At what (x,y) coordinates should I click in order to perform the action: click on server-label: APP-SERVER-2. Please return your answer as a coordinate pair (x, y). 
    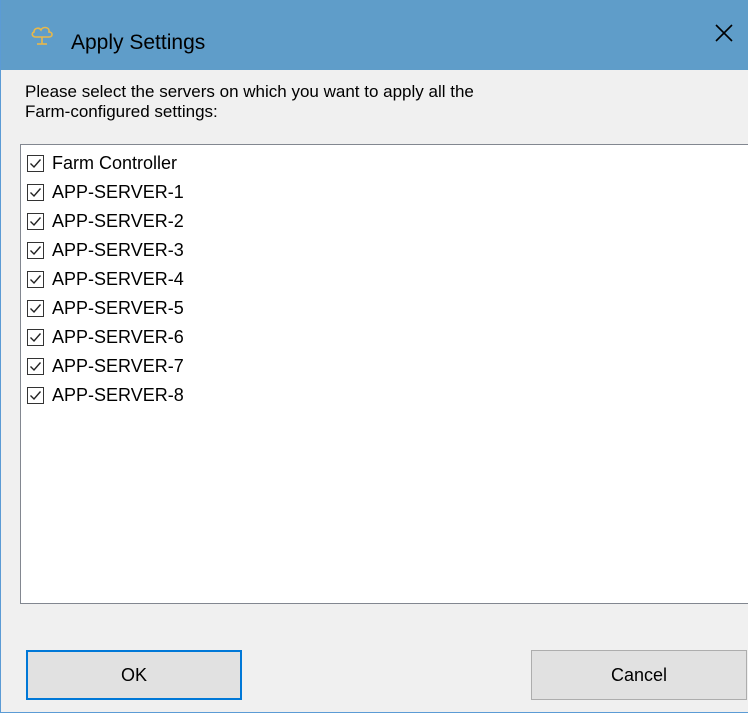
    Looking at the image, I should click on (118, 221).